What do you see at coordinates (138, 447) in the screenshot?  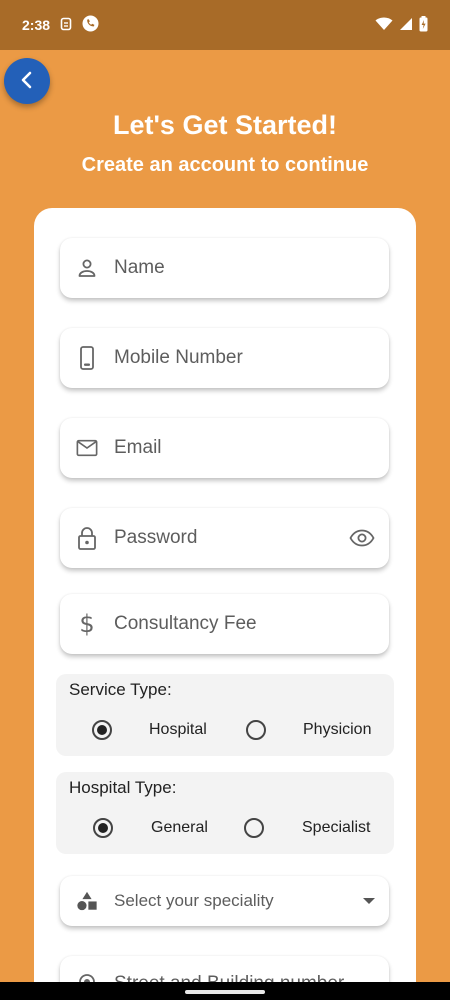 I see `email-placeholder: Email` at bounding box center [138, 447].